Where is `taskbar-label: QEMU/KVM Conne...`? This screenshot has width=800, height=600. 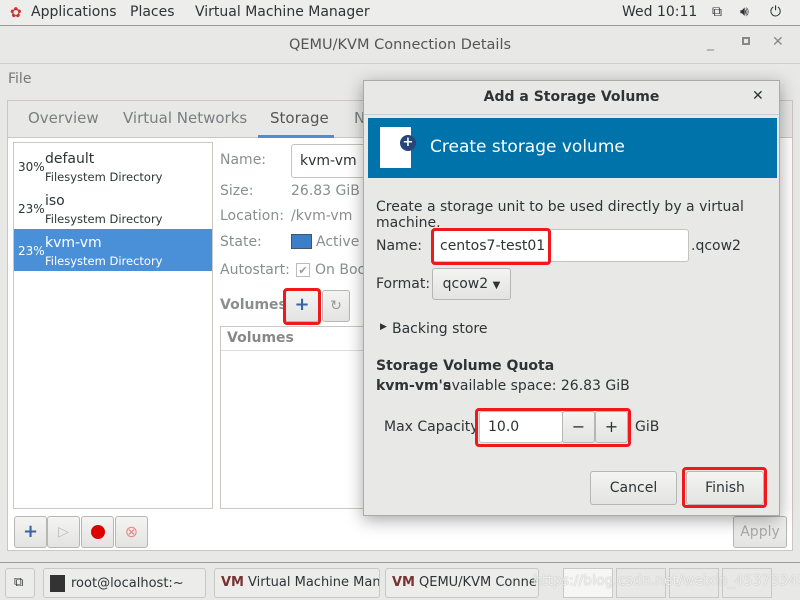
taskbar-label: QEMU/KVM Conne... is located at coordinates (479, 582).